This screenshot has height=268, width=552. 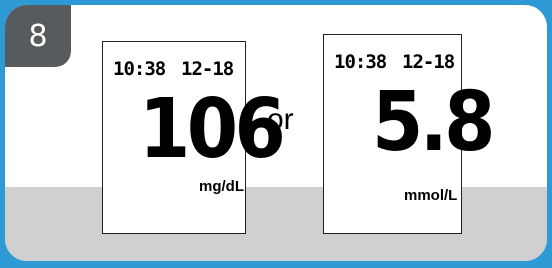 What do you see at coordinates (221, 186) in the screenshot?
I see `unit-label: mg/dL` at bounding box center [221, 186].